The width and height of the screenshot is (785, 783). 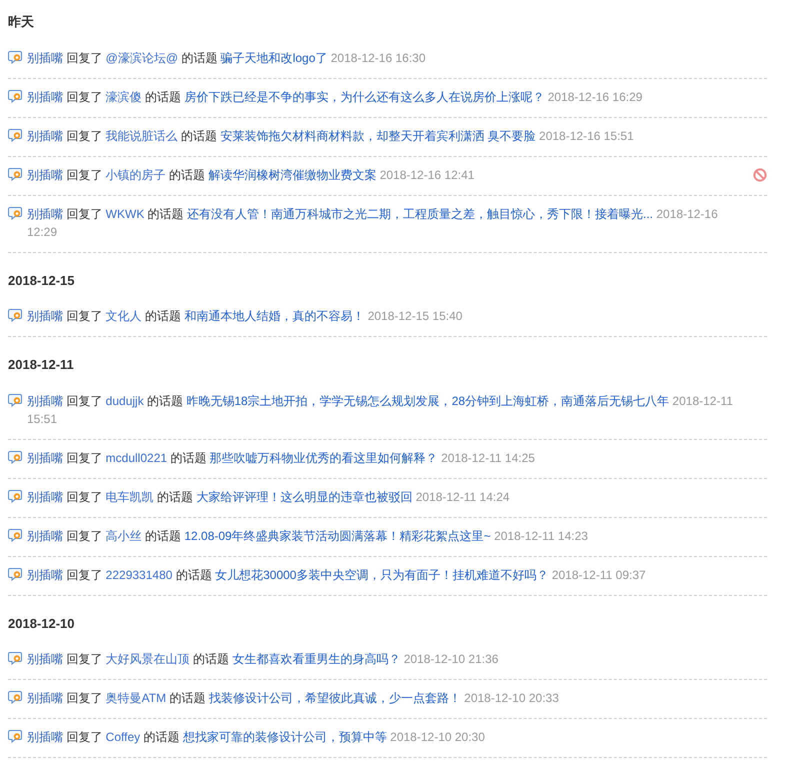 I want to click on activity-text: 别插嘴 回复了 电车凯凯 的话题 大家给评评理！这么明显的违章也被驳回 2018-12-11 14:24, so click(x=269, y=497).